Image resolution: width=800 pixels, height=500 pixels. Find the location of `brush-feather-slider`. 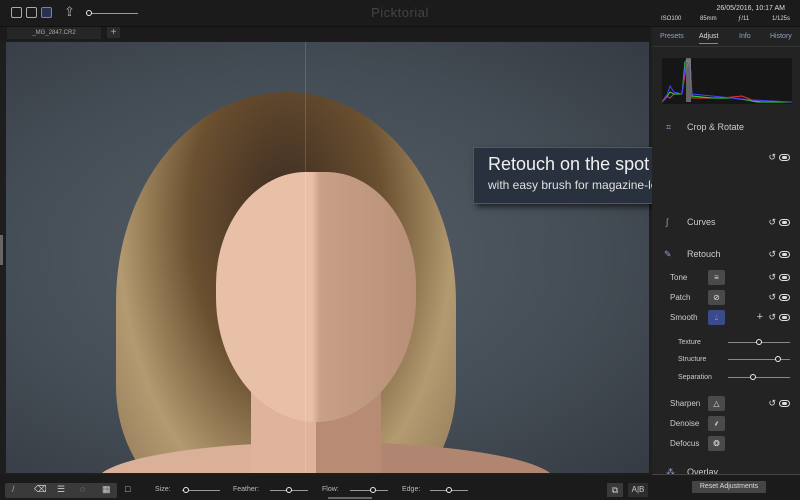

brush-feather-slider is located at coordinates (289, 490).